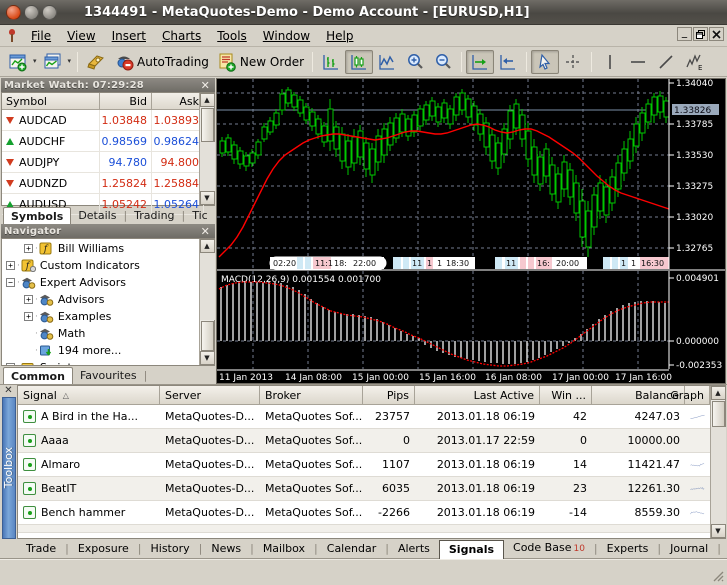  What do you see at coordinates (387, 62) in the screenshot?
I see `line-chart-button` at bounding box center [387, 62].